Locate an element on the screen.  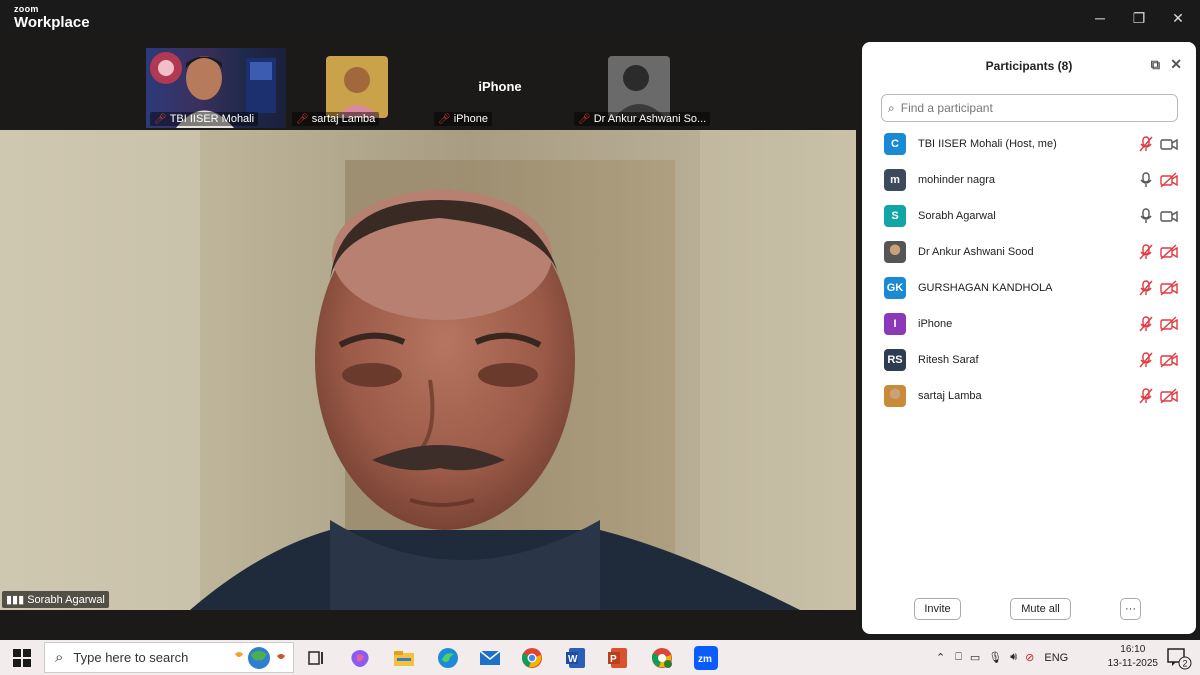
chevron-up-icon: ⌃ is located at coordinates (940, 657).